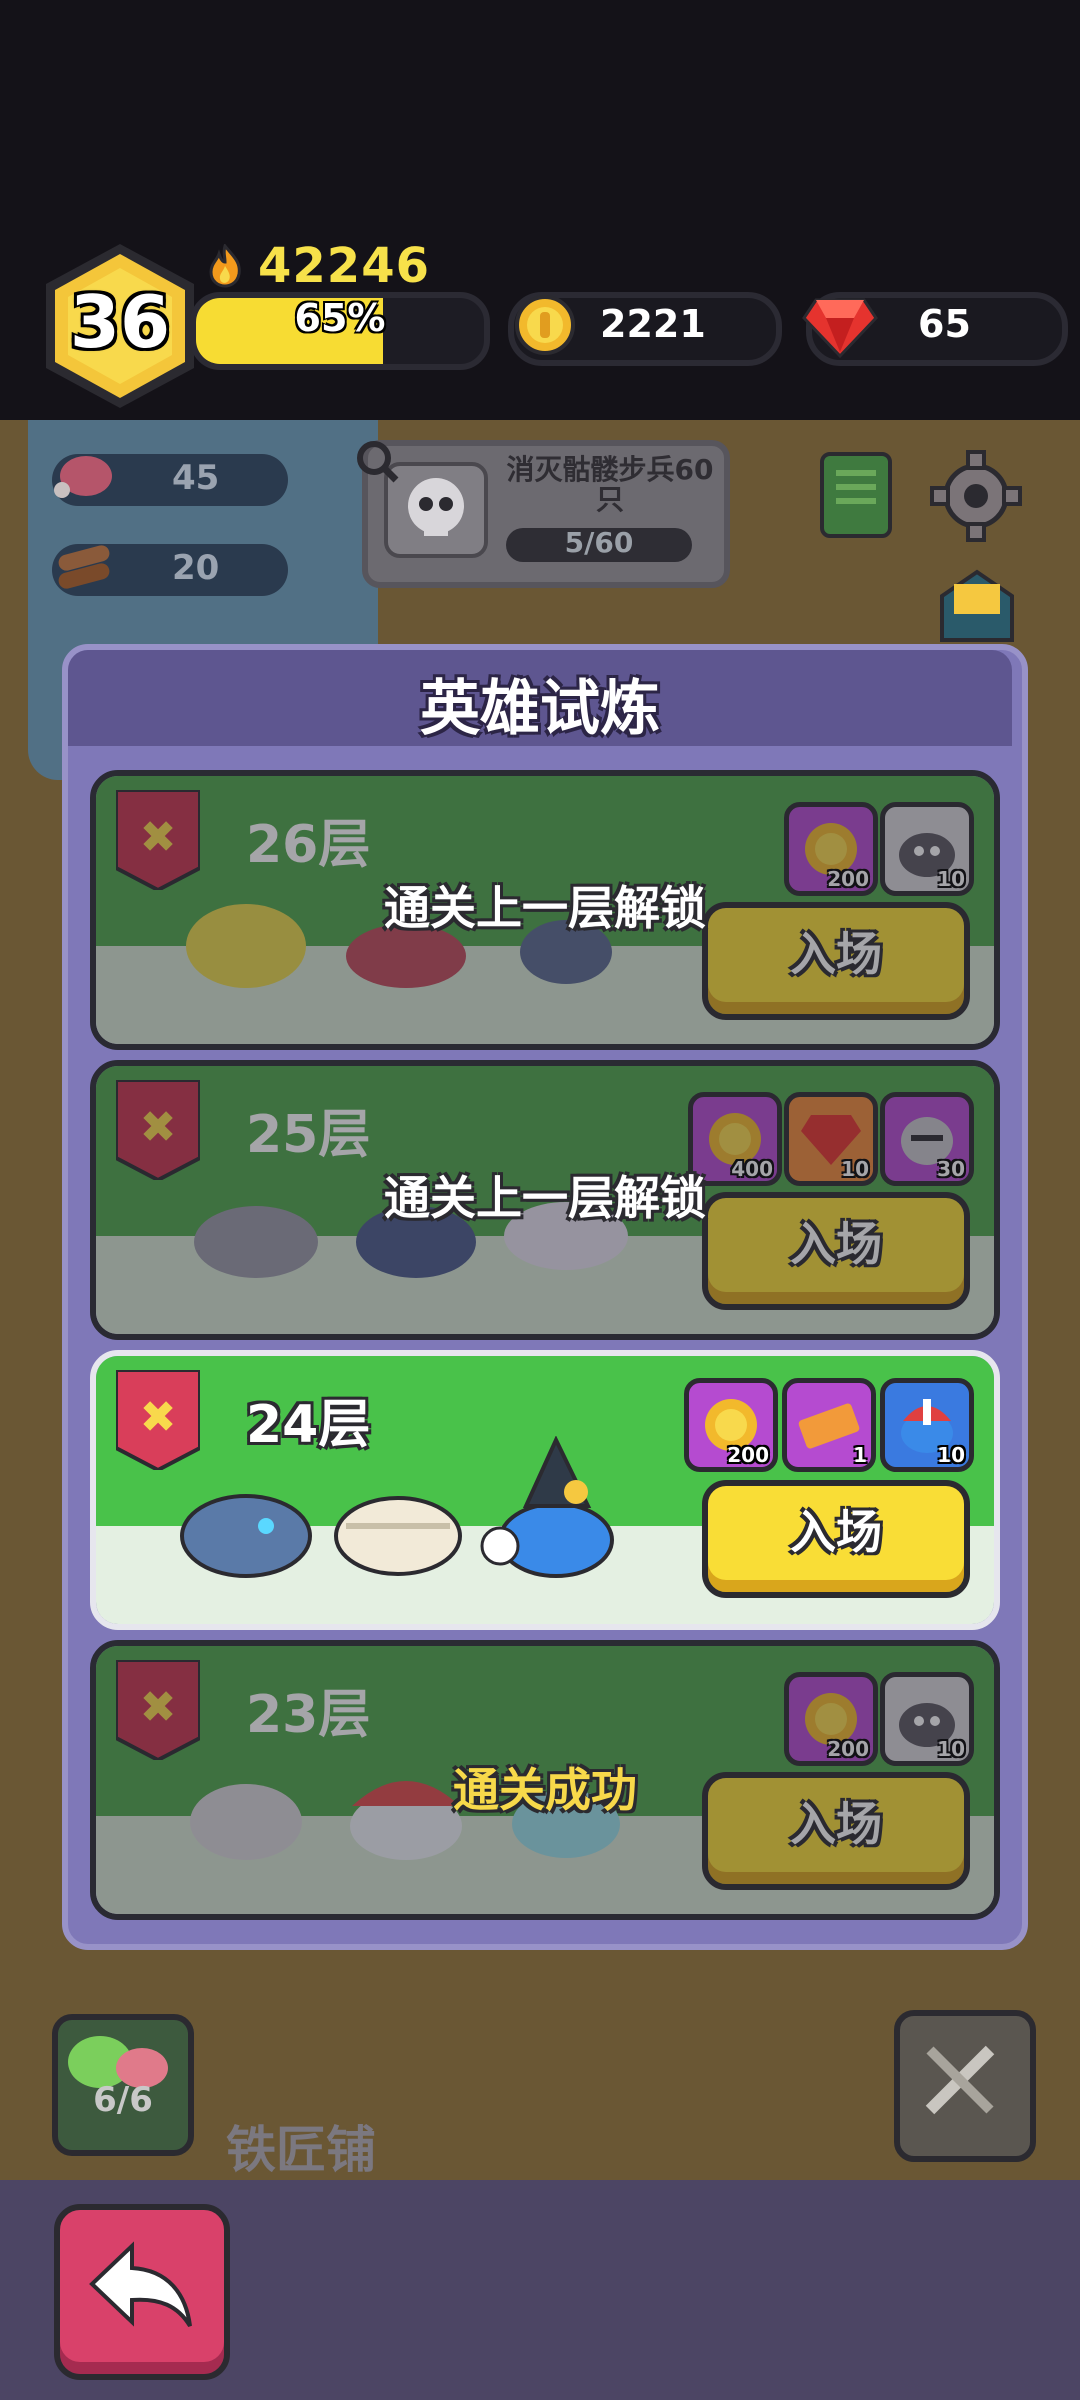 The height and width of the screenshot is (2400, 1080). I want to click on meat-icon, so click(83, 477).